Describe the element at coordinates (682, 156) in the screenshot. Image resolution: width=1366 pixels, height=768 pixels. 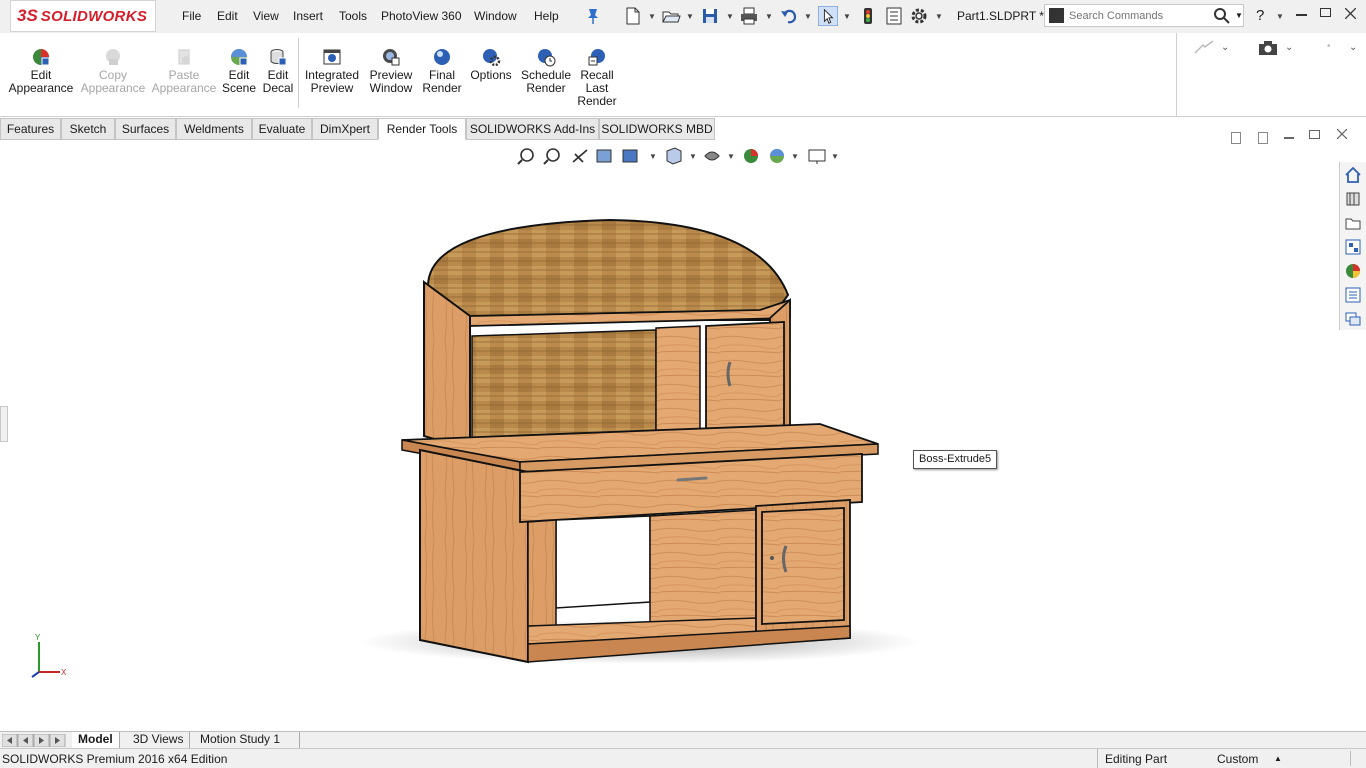
I see `heads-up-view-toolbar: ▼ ▼ ▼ ▼ ▼` at that location.